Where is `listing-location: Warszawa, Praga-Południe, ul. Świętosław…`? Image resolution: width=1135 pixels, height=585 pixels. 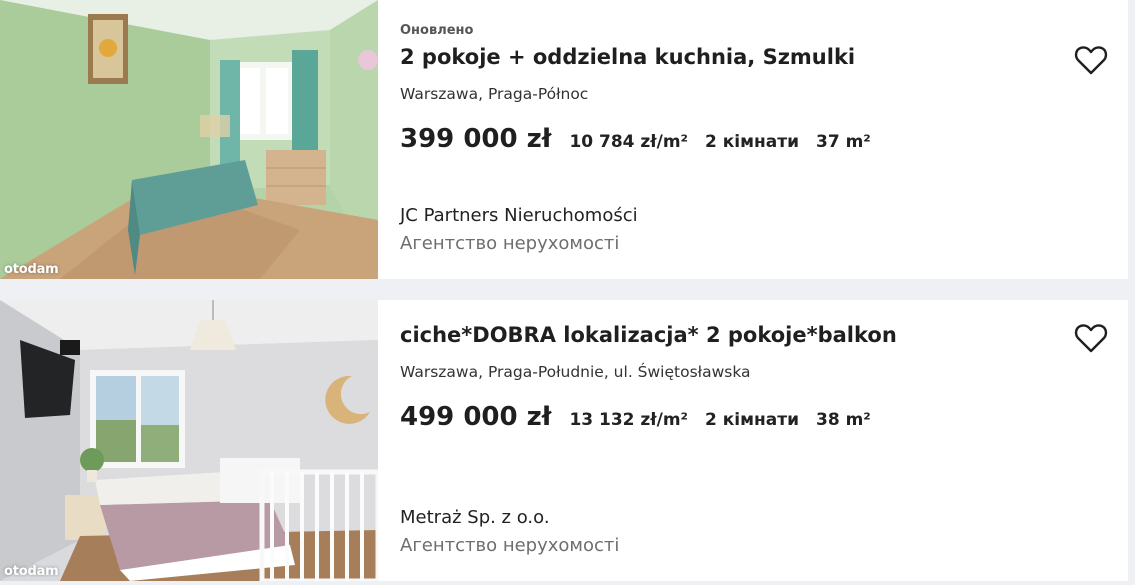
listing-location: Warszawa, Praga-Południe, ul. Świętosław… is located at coordinates (575, 372).